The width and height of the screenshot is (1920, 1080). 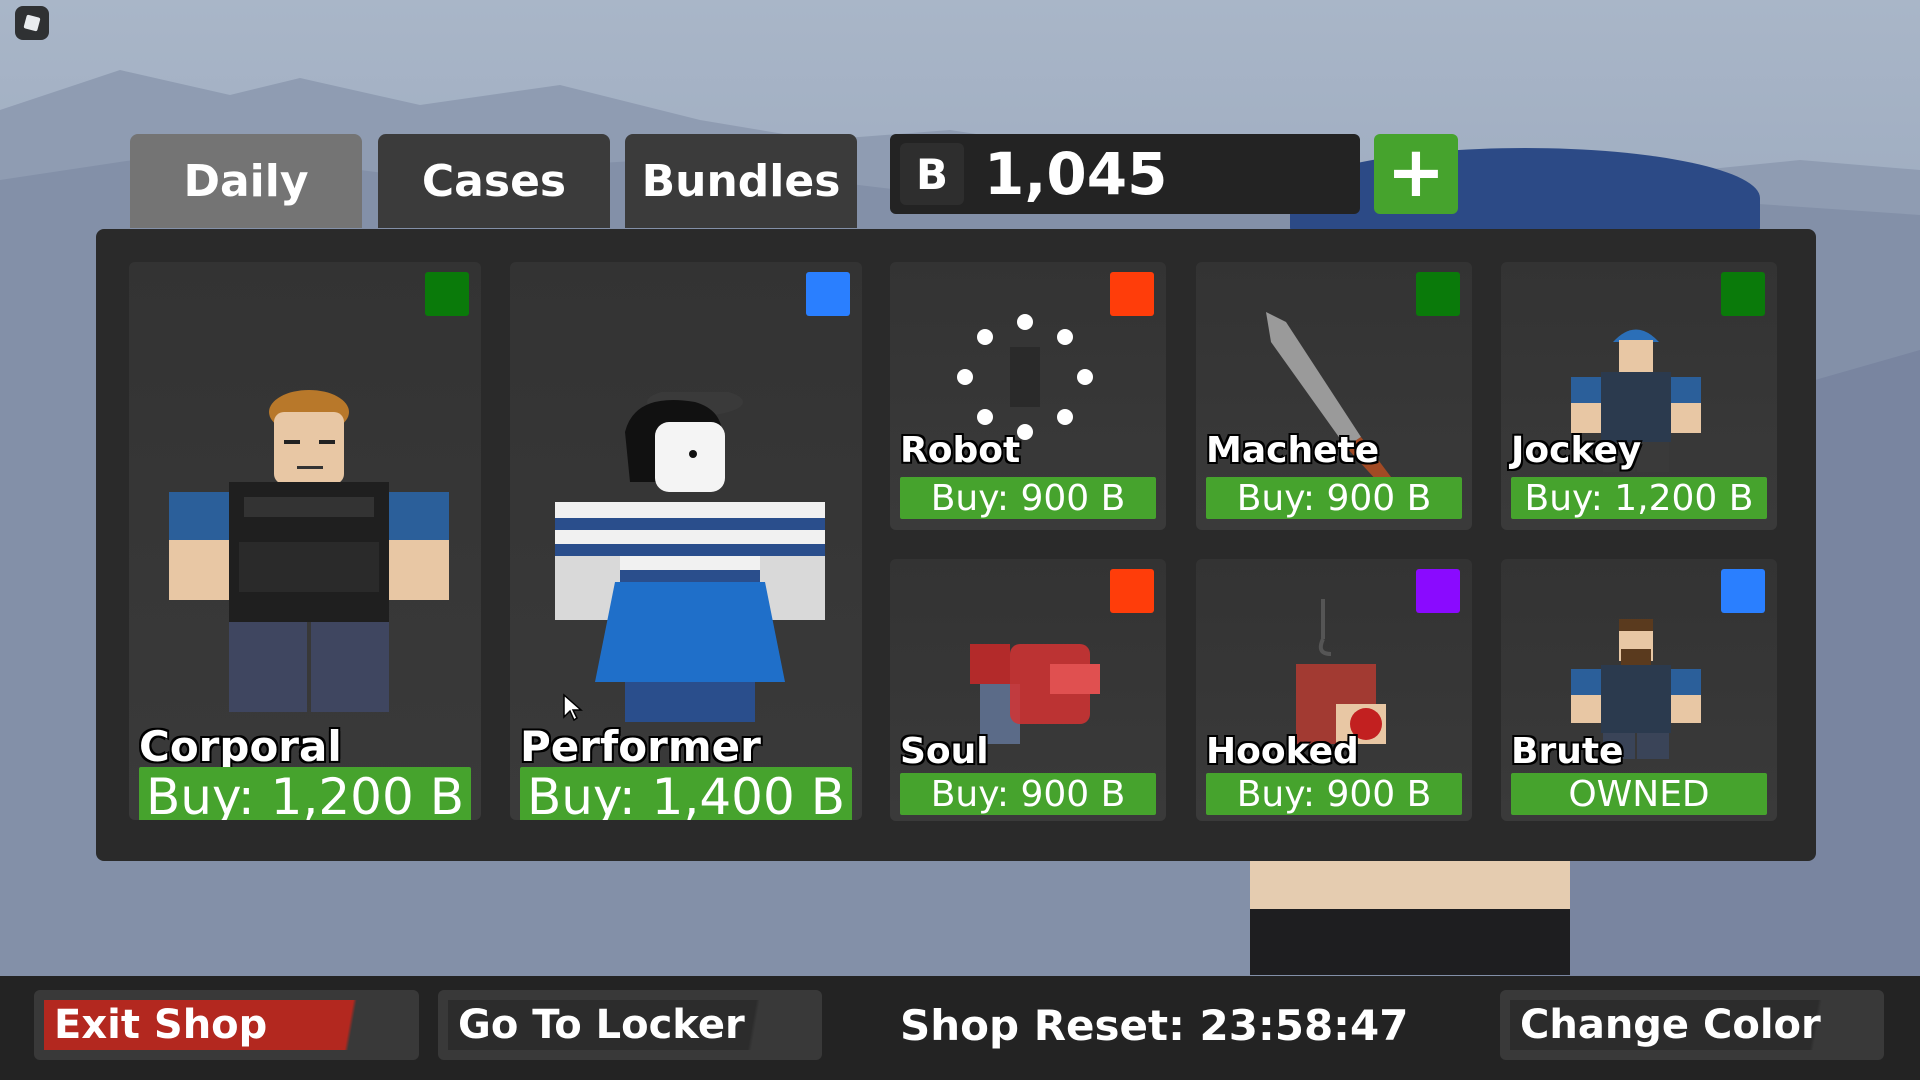 What do you see at coordinates (932, 174) in the screenshot?
I see `currency-symbol: B` at bounding box center [932, 174].